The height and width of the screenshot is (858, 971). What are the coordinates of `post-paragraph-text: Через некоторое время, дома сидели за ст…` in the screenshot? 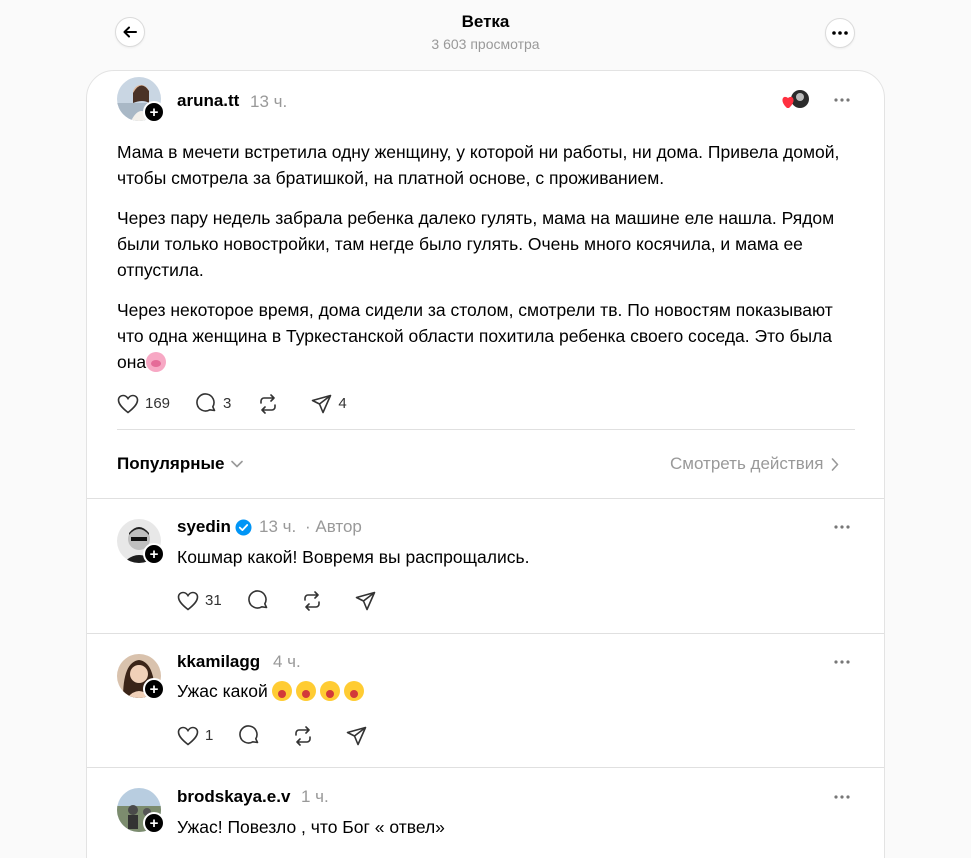 It's located at (475, 336).